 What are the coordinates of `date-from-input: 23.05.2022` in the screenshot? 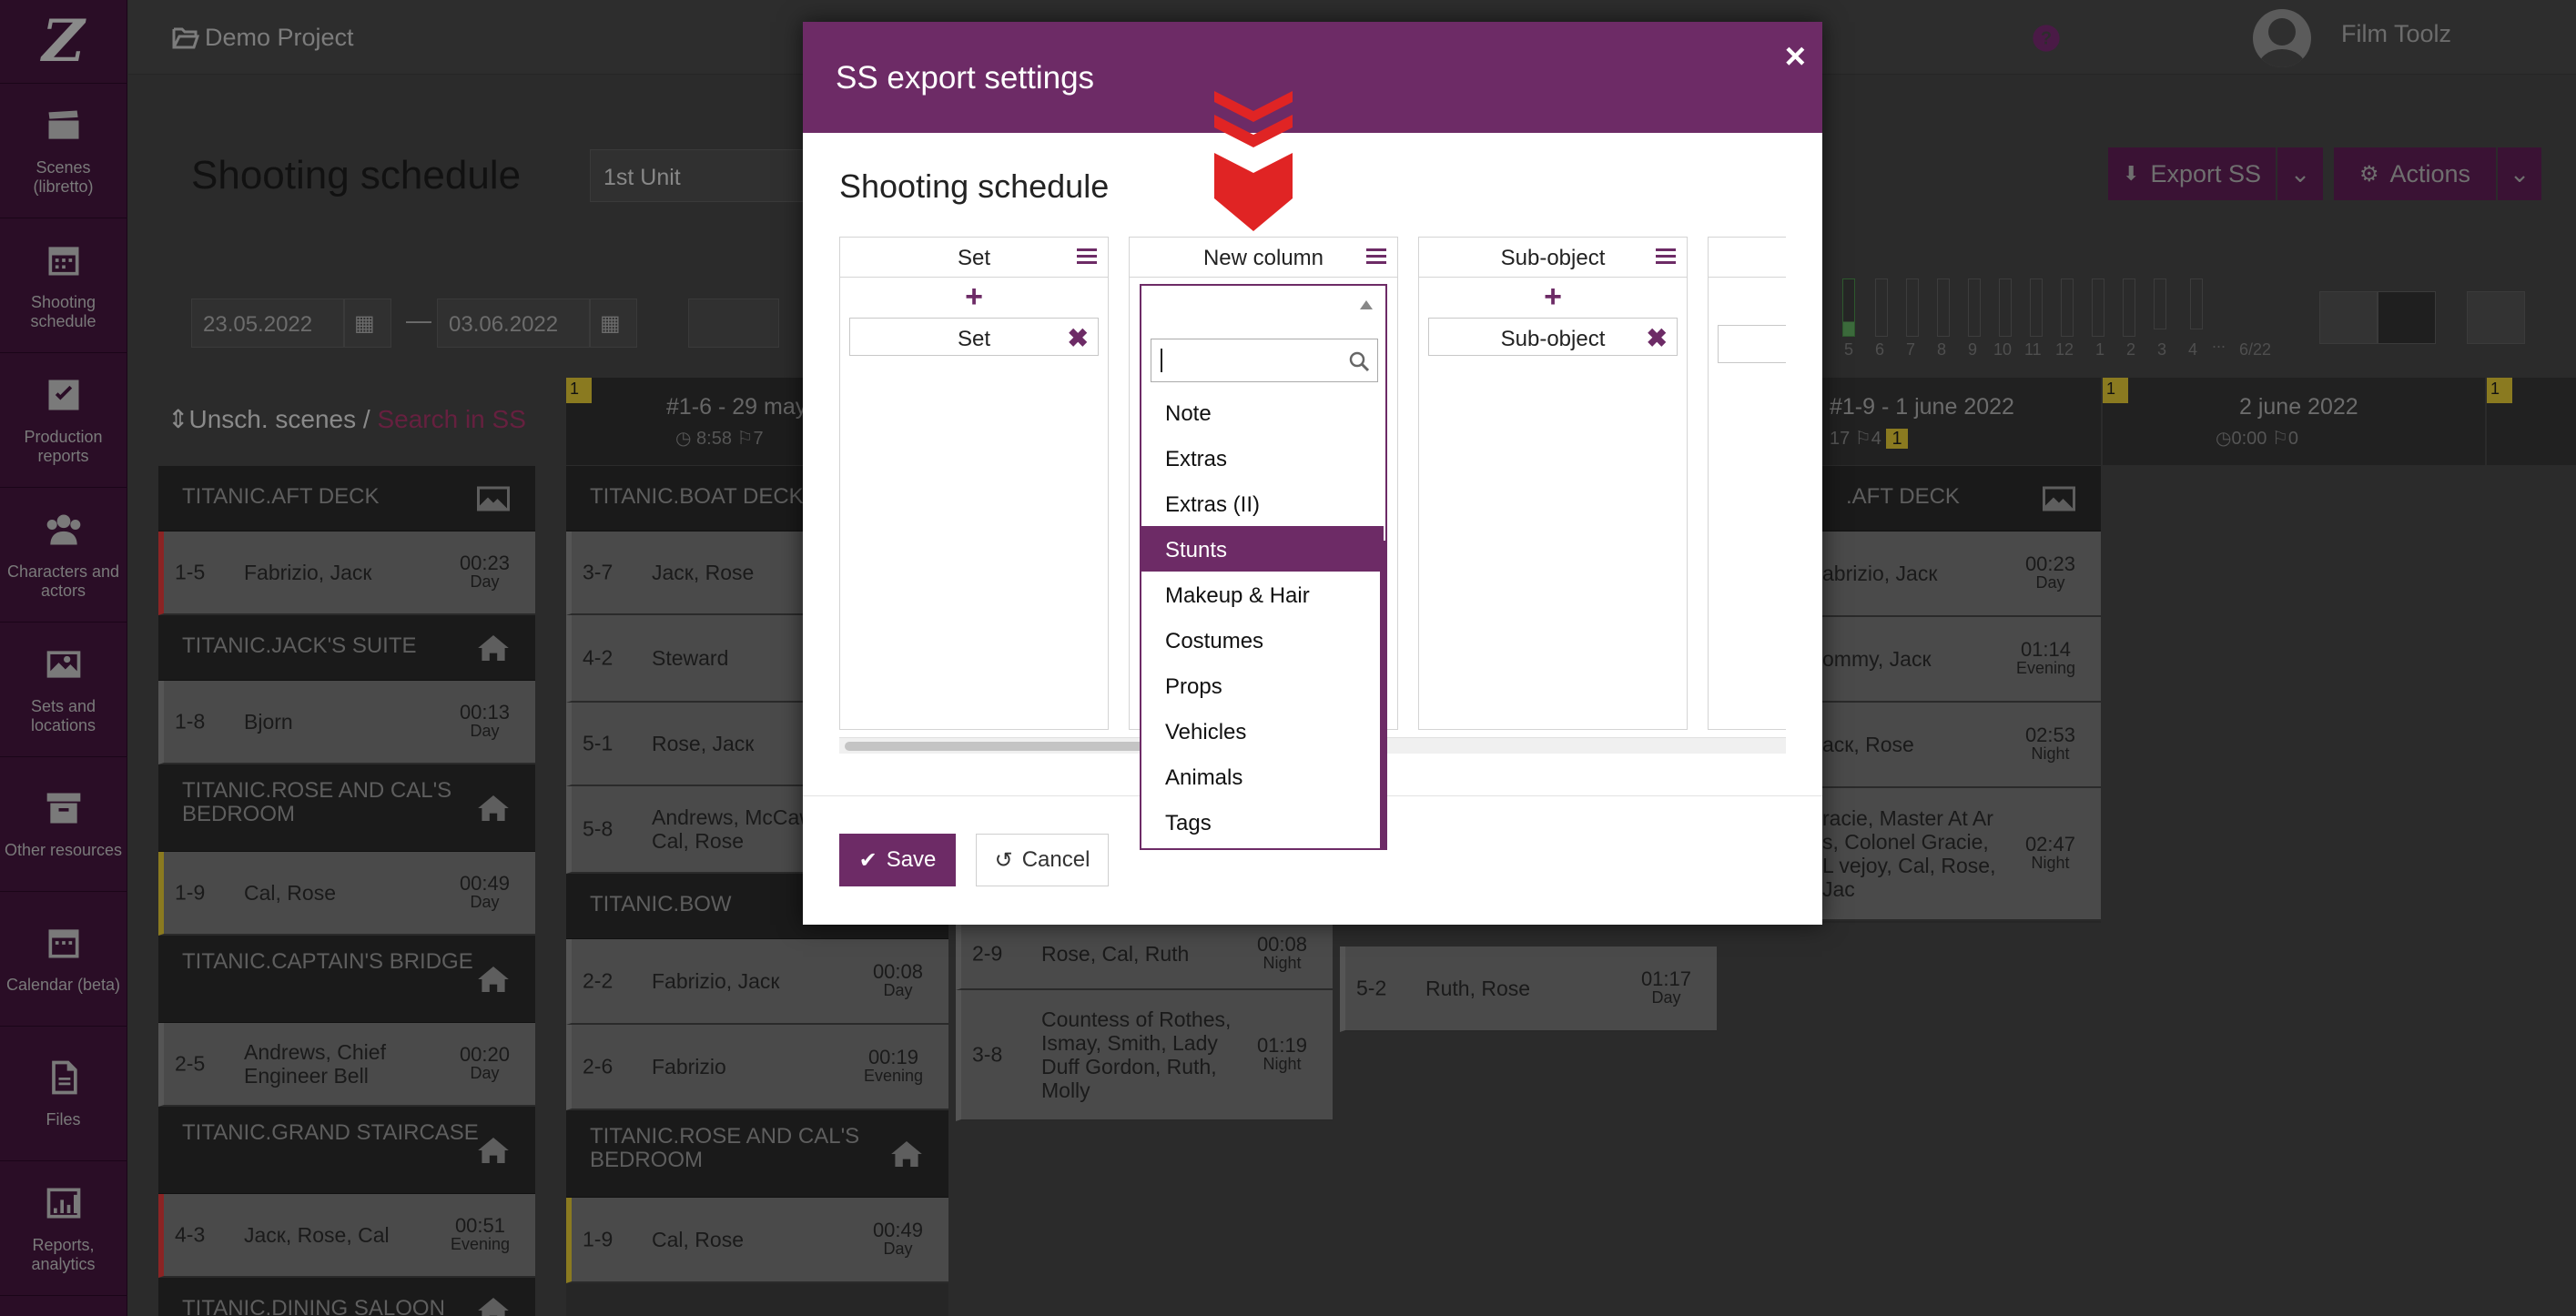 It's located at (267, 324).